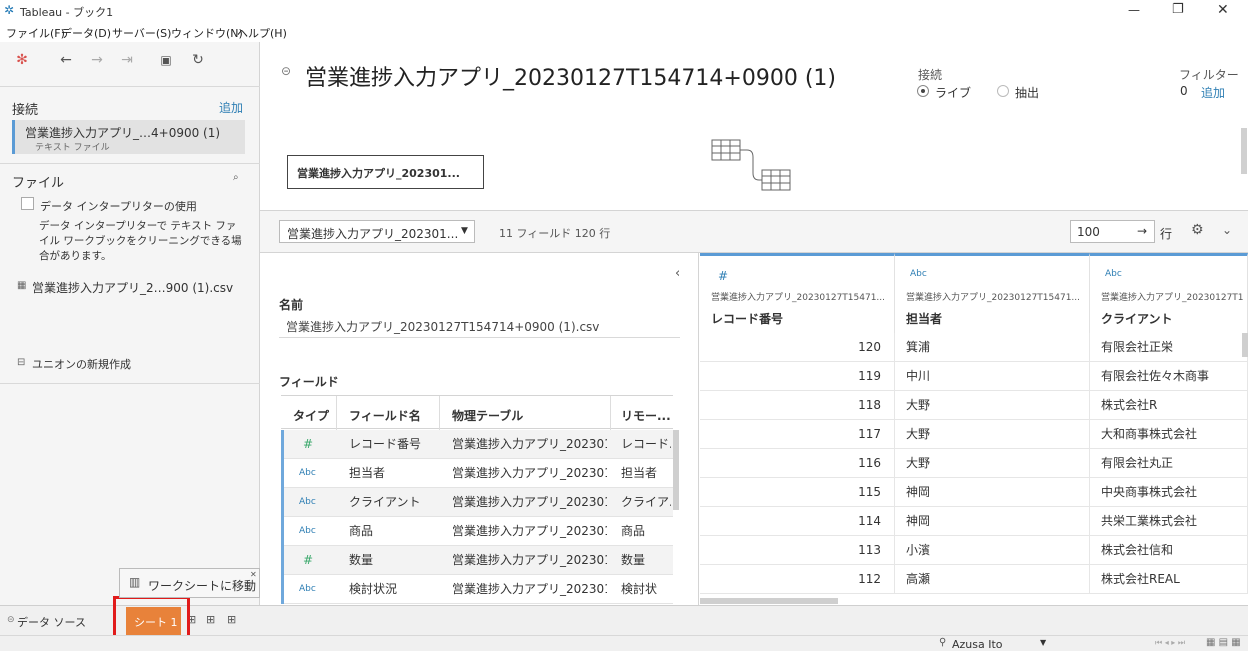  Describe the element at coordinates (477, 560) in the screenshot. I see `field-row: # 数量 営業進捗入力アプリ_202301... 数量` at that location.